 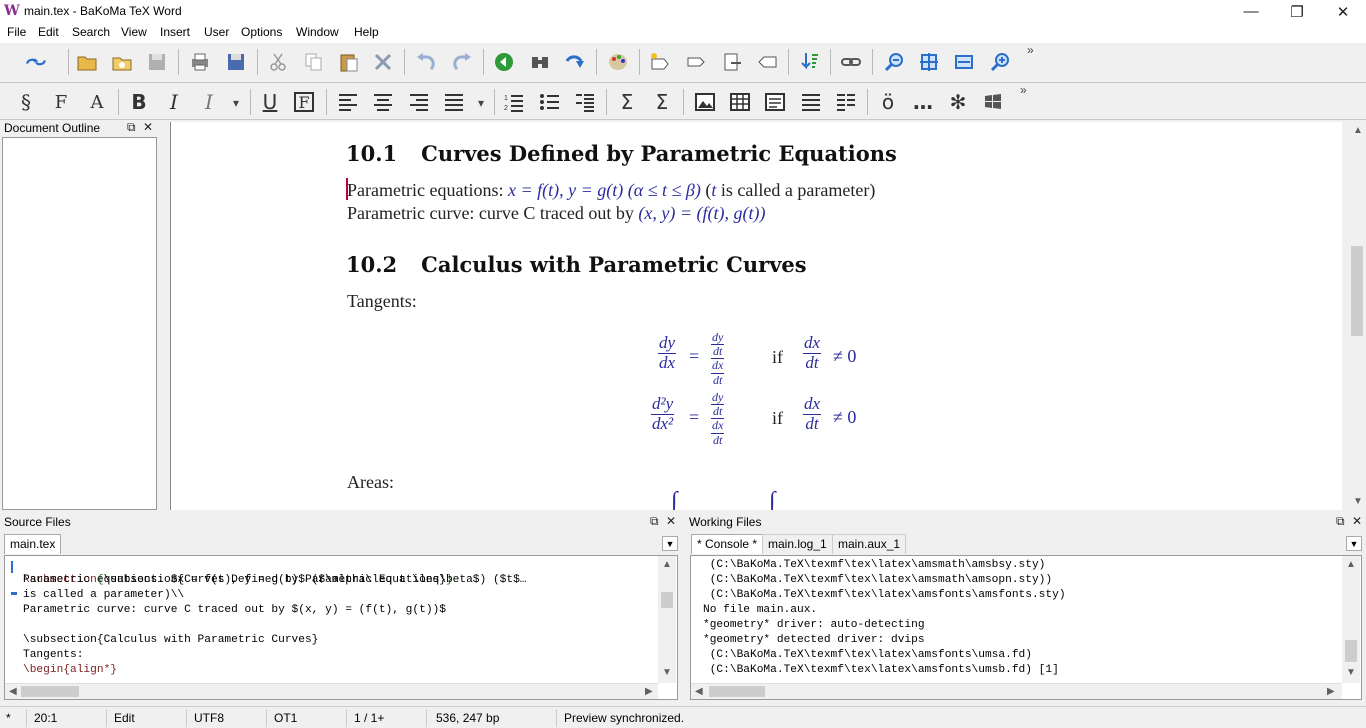 What do you see at coordinates (964, 62) in the screenshot?
I see `fit-width-icon` at bounding box center [964, 62].